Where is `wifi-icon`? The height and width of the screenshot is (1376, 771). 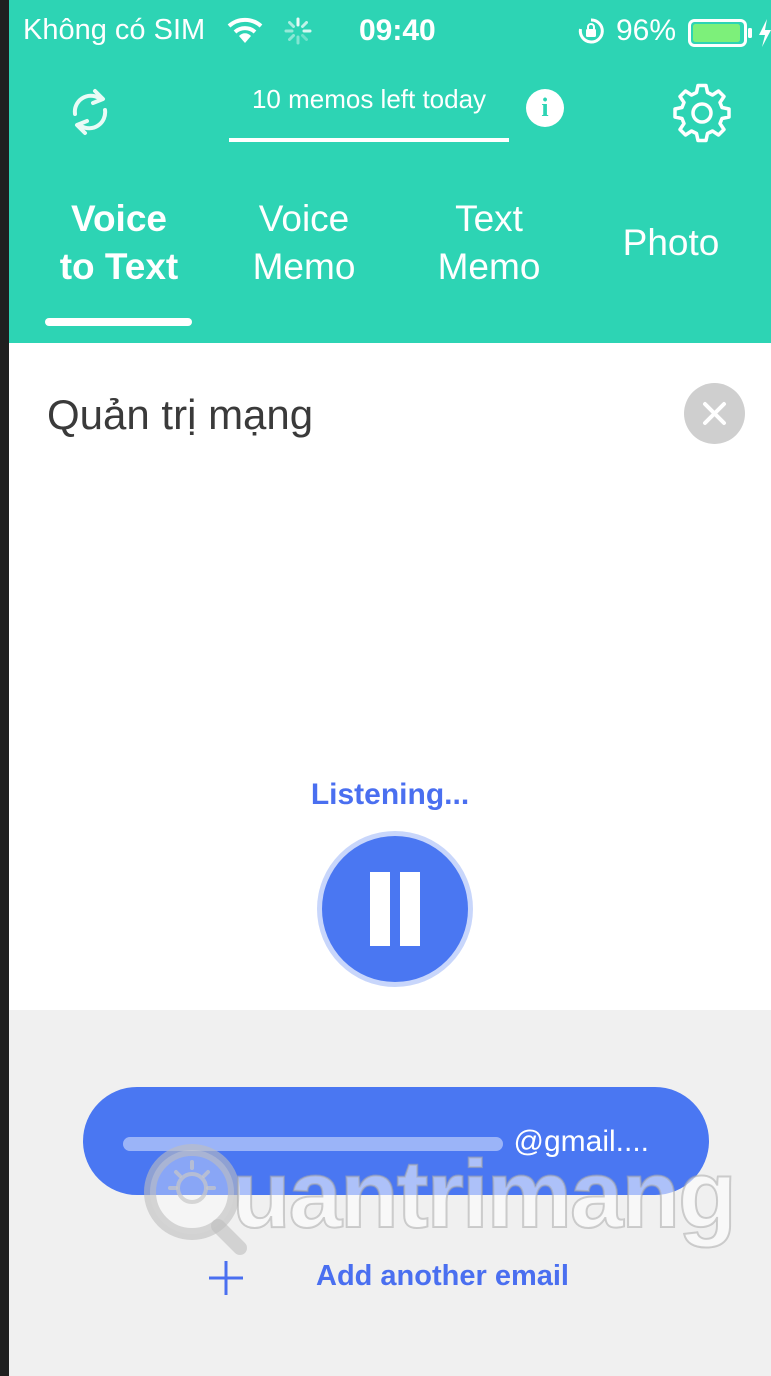 wifi-icon is located at coordinates (245, 30).